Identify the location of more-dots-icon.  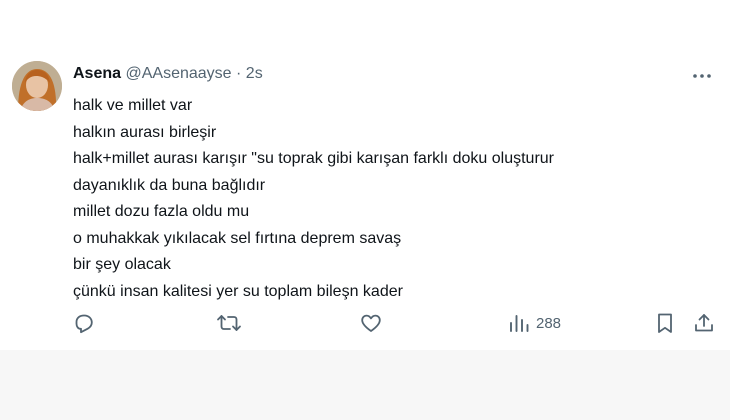
(702, 76).